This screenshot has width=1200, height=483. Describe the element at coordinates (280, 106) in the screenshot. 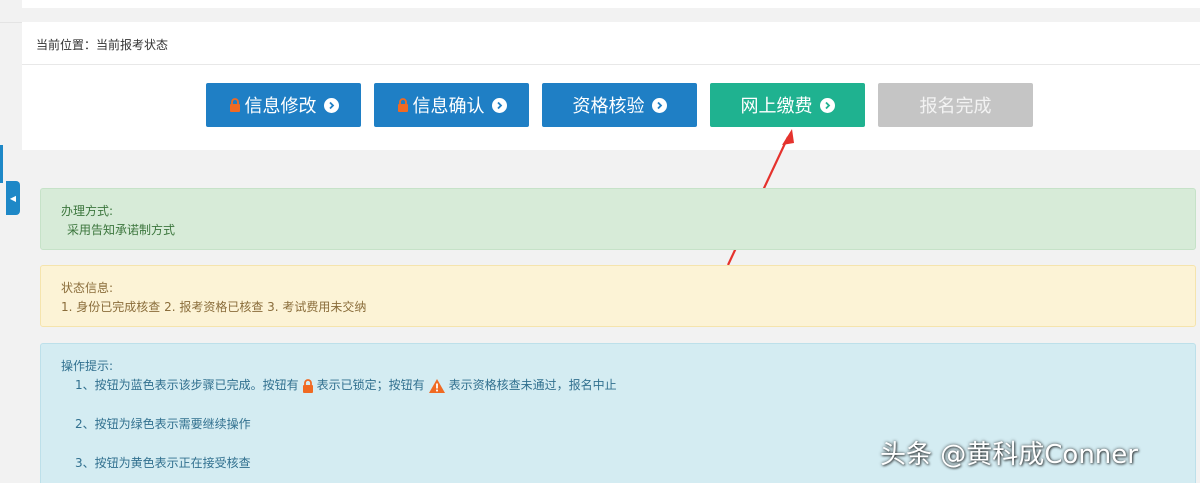

I see `step-label: 信息修改` at that location.